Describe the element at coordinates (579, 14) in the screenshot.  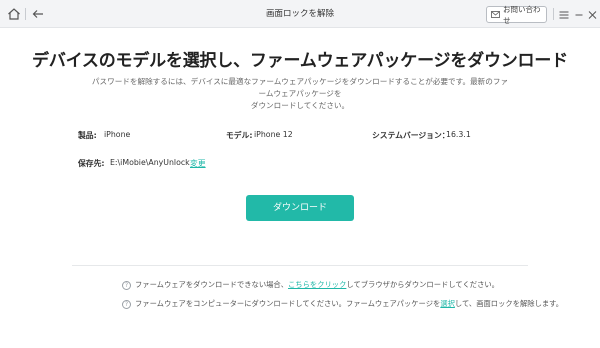
I see `minimize-icon` at that location.